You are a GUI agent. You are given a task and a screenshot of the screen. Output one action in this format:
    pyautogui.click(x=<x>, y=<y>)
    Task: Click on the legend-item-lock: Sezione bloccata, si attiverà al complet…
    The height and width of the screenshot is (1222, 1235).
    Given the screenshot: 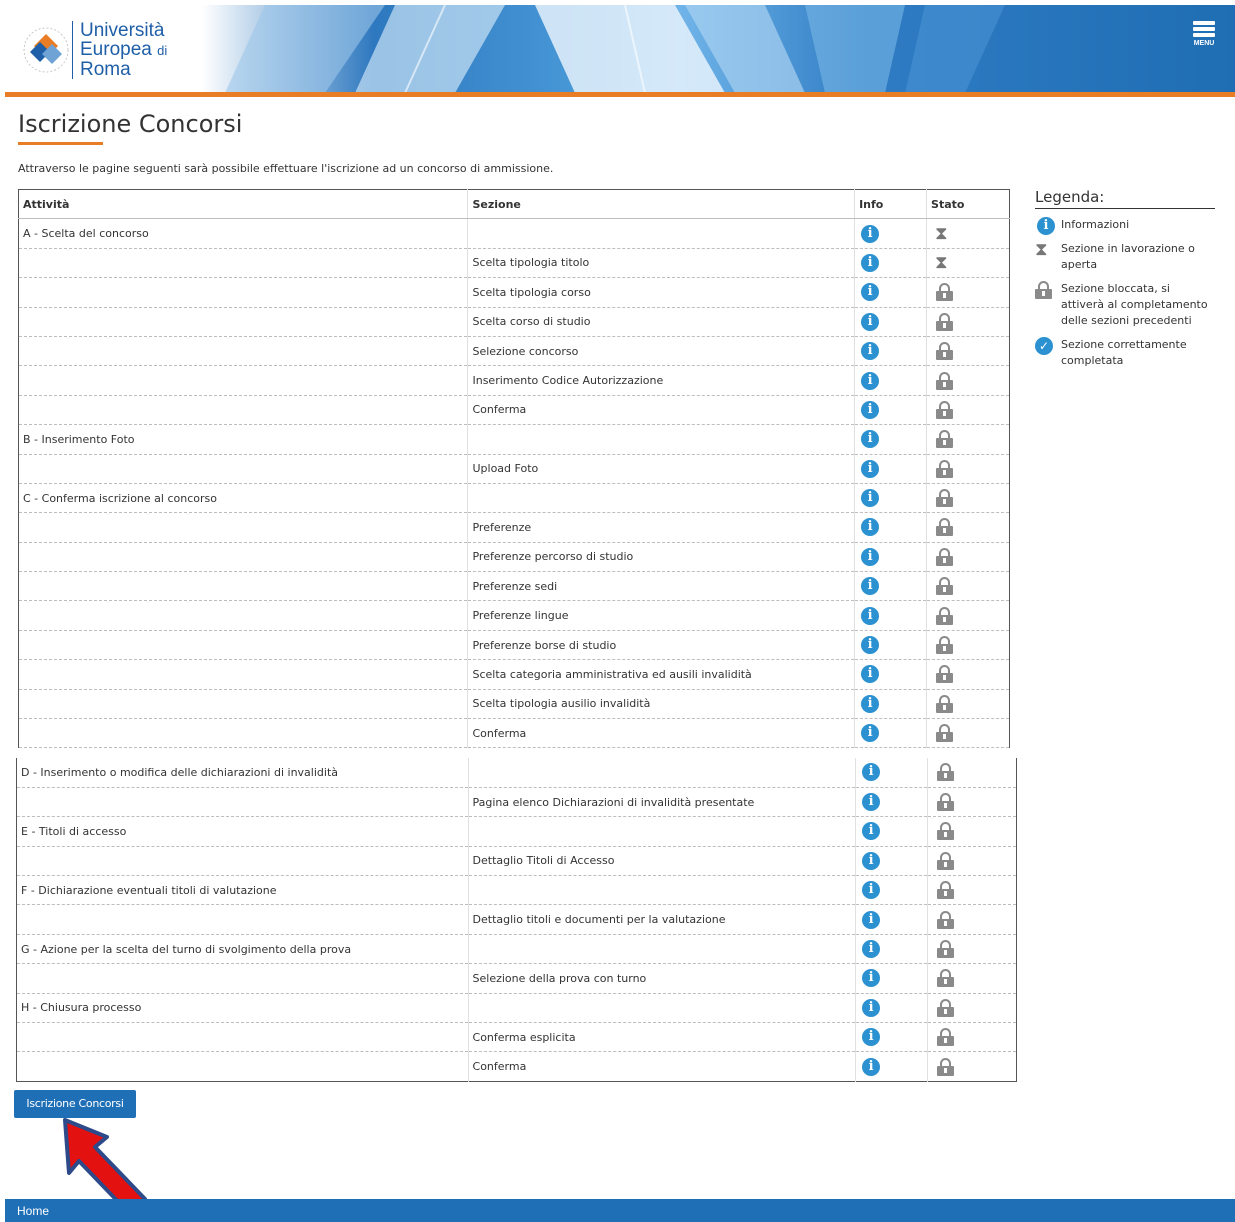 What is the action you would take?
    pyautogui.click(x=1125, y=305)
    